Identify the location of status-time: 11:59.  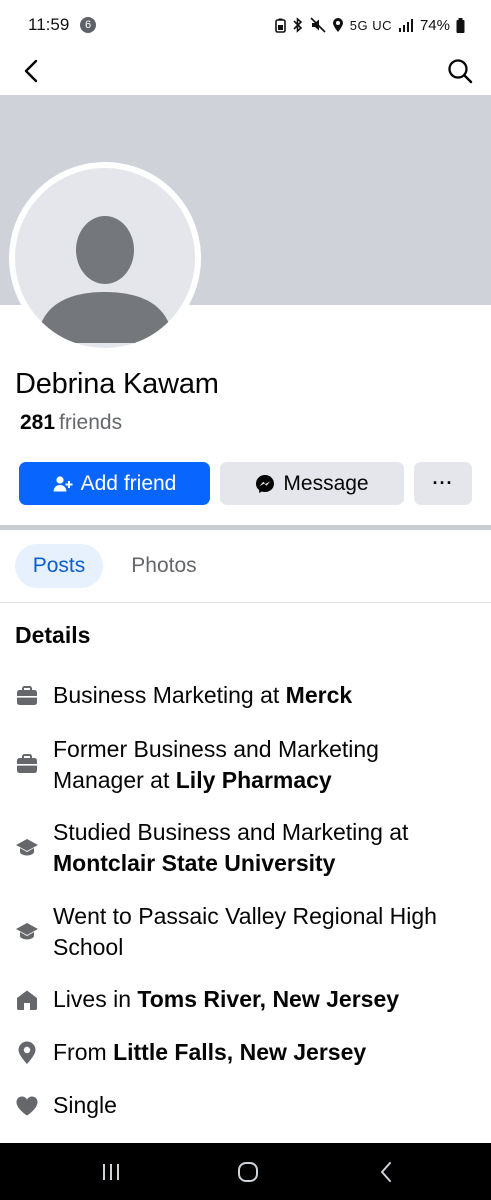
(49, 24).